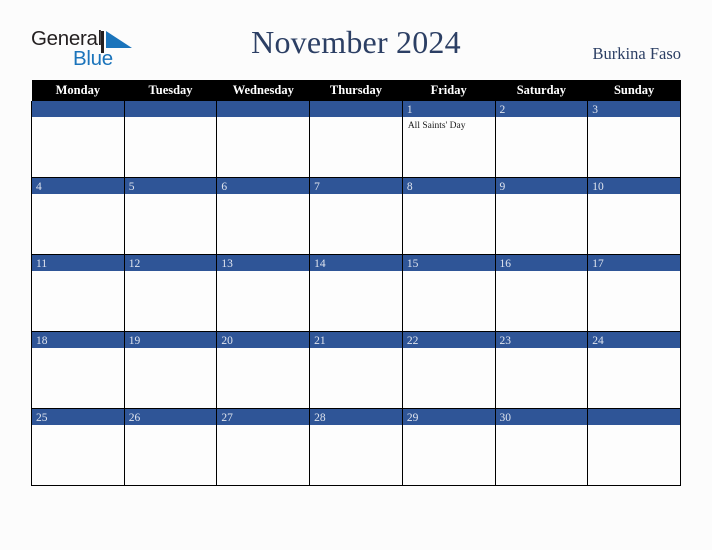 The width and height of the screenshot is (712, 550). Describe the element at coordinates (320, 341) in the screenshot. I see `day-number: 21` at that location.